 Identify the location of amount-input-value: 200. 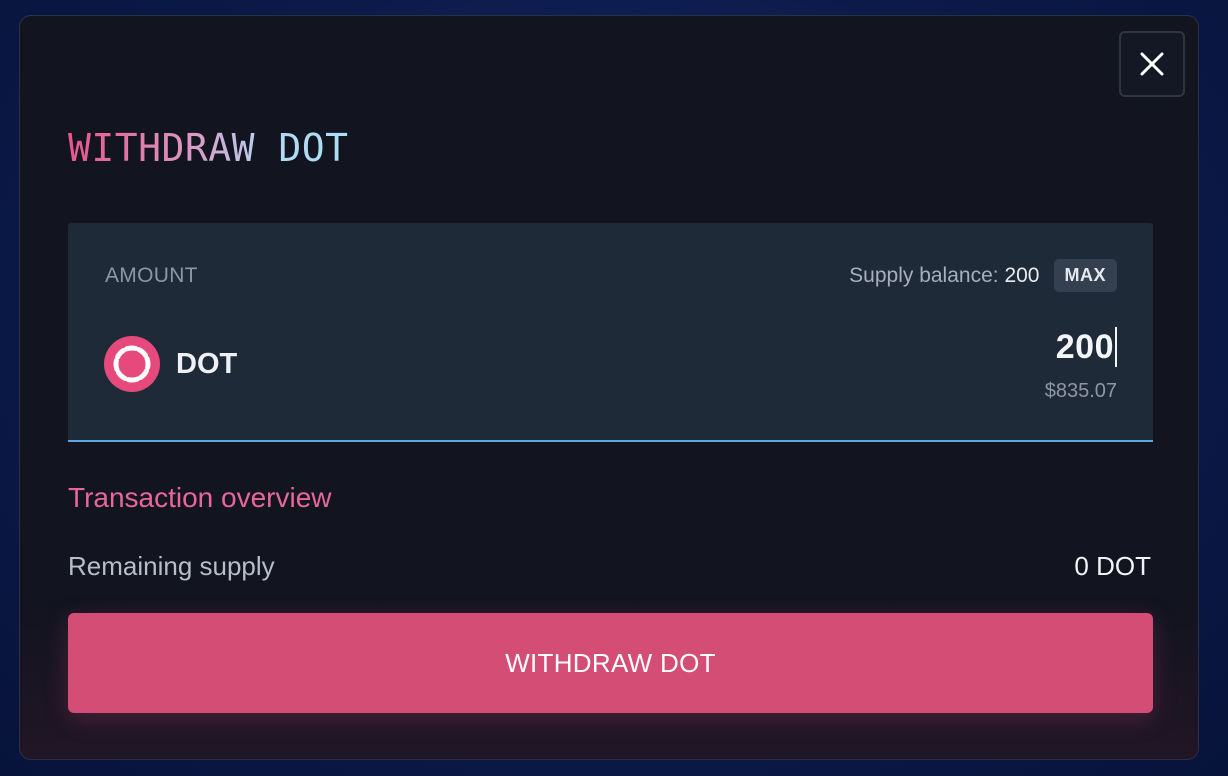
(1085, 347).